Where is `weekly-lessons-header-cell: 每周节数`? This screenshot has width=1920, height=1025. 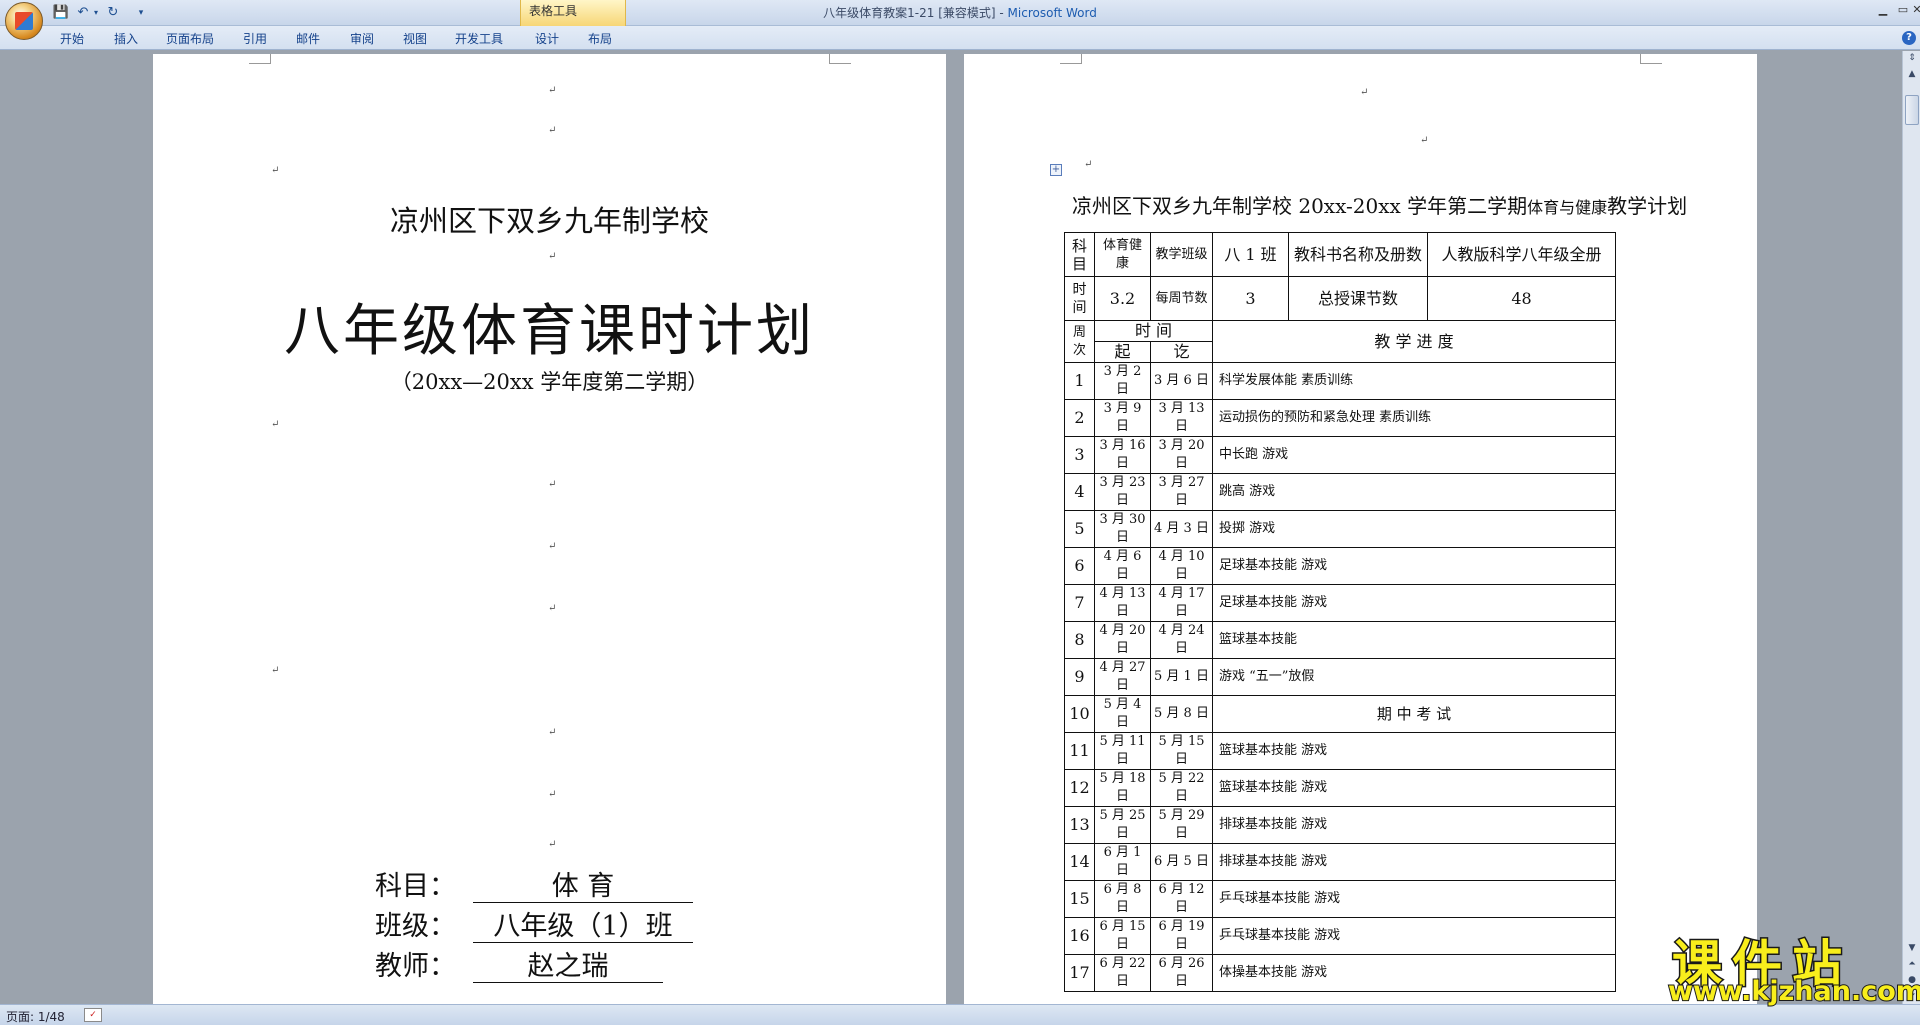 weekly-lessons-header-cell: 每周节数 is located at coordinates (1181, 298).